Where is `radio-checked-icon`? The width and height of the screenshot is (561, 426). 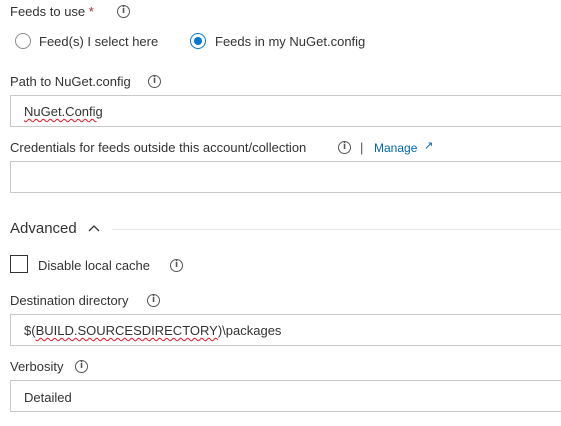 radio-checked-icon is located at coordinates (198, 41).